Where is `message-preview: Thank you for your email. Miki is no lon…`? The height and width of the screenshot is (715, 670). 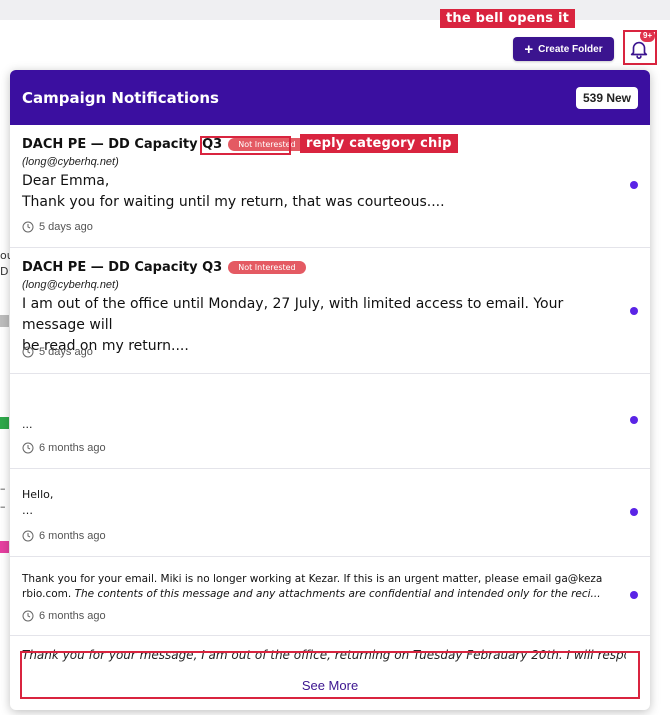 message-preview: Thank you for your email. Miki is no lon… is located at coordinates (325, 587).